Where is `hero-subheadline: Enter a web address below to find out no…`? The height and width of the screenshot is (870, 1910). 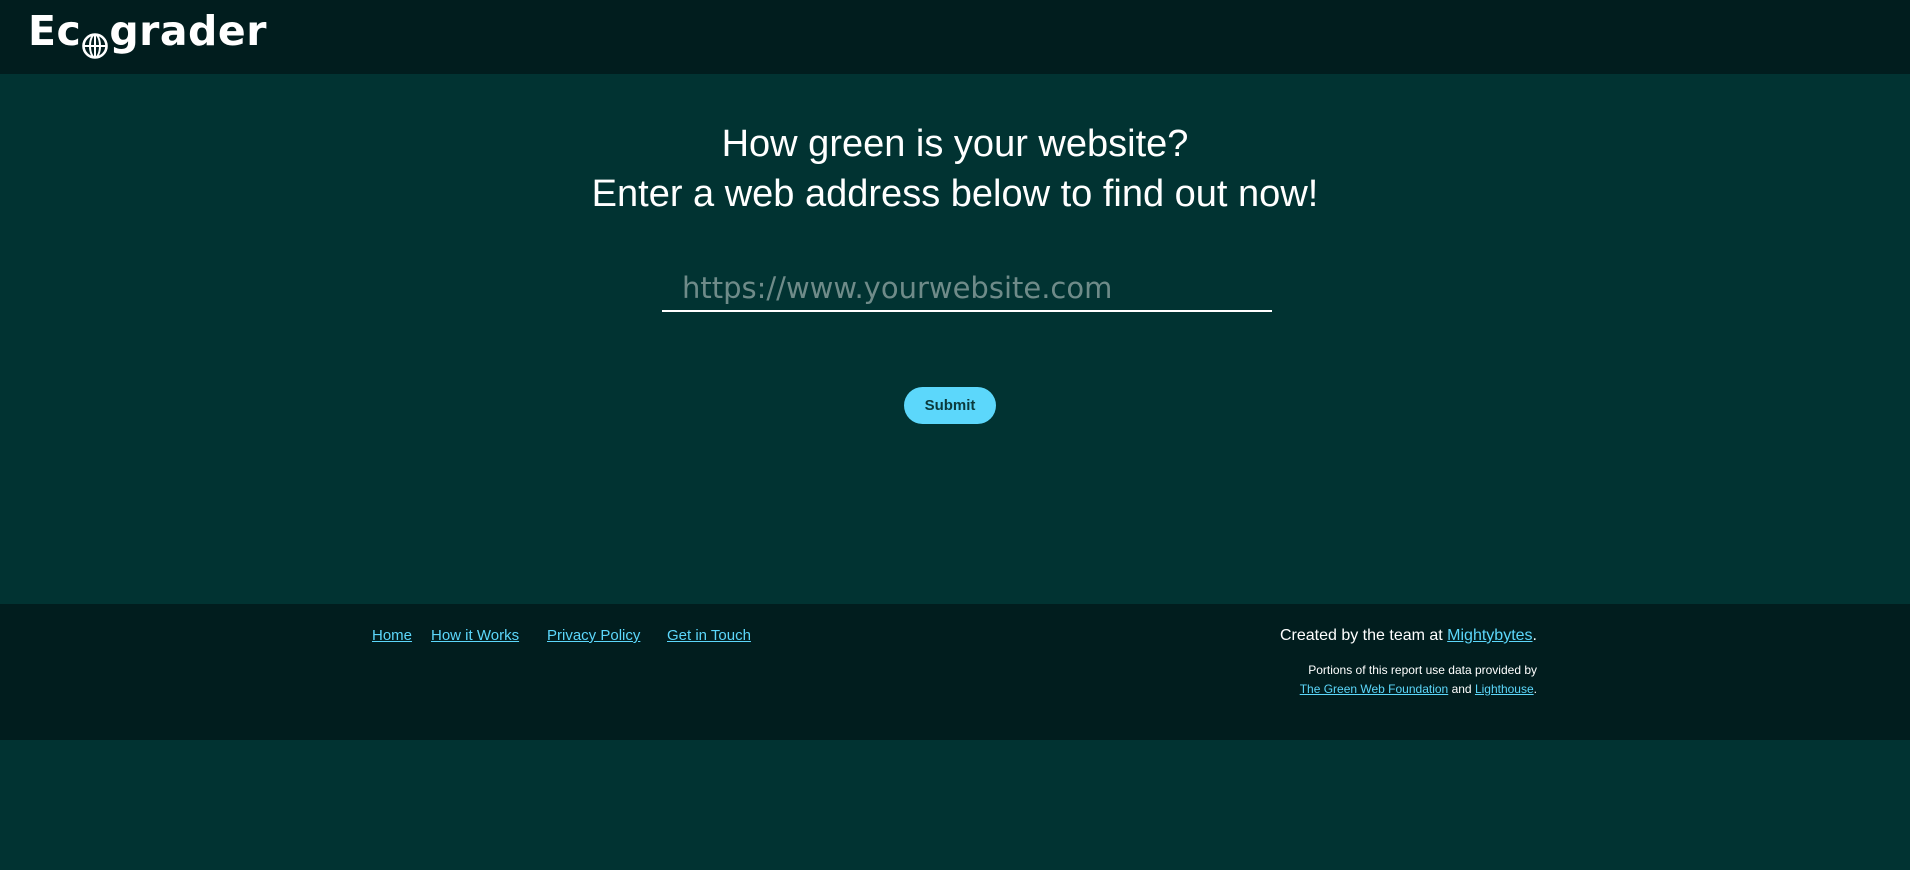
hero-subheadline: Enter a web address below to find out no… is located at coordinates (955, 194).